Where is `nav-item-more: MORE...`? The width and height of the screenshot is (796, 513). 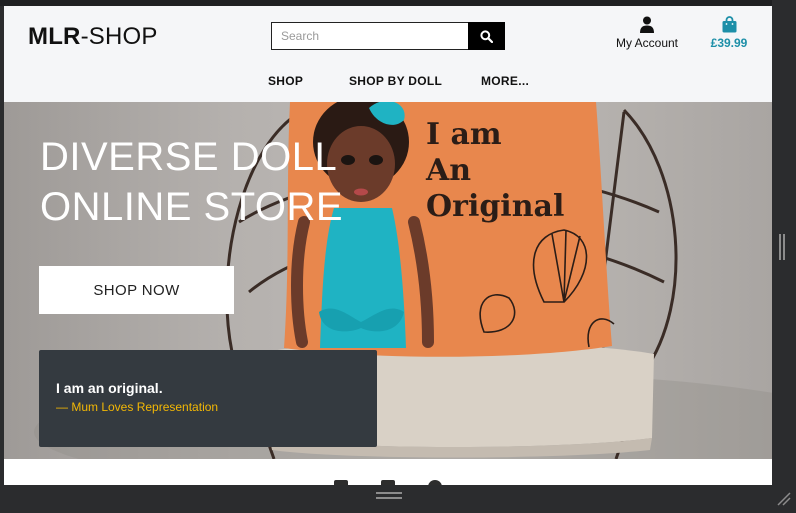 nav-item-more: MORE... is located at coordinates (505, 81).